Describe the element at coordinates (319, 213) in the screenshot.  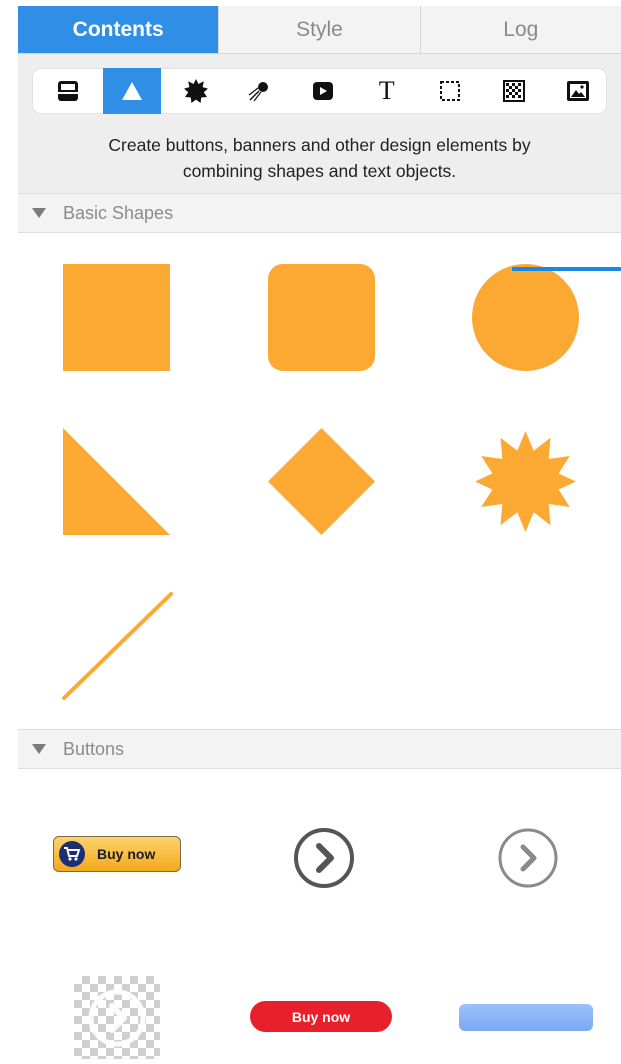
I see `section-header-basic-shapes: Basic Shapes` at that location.